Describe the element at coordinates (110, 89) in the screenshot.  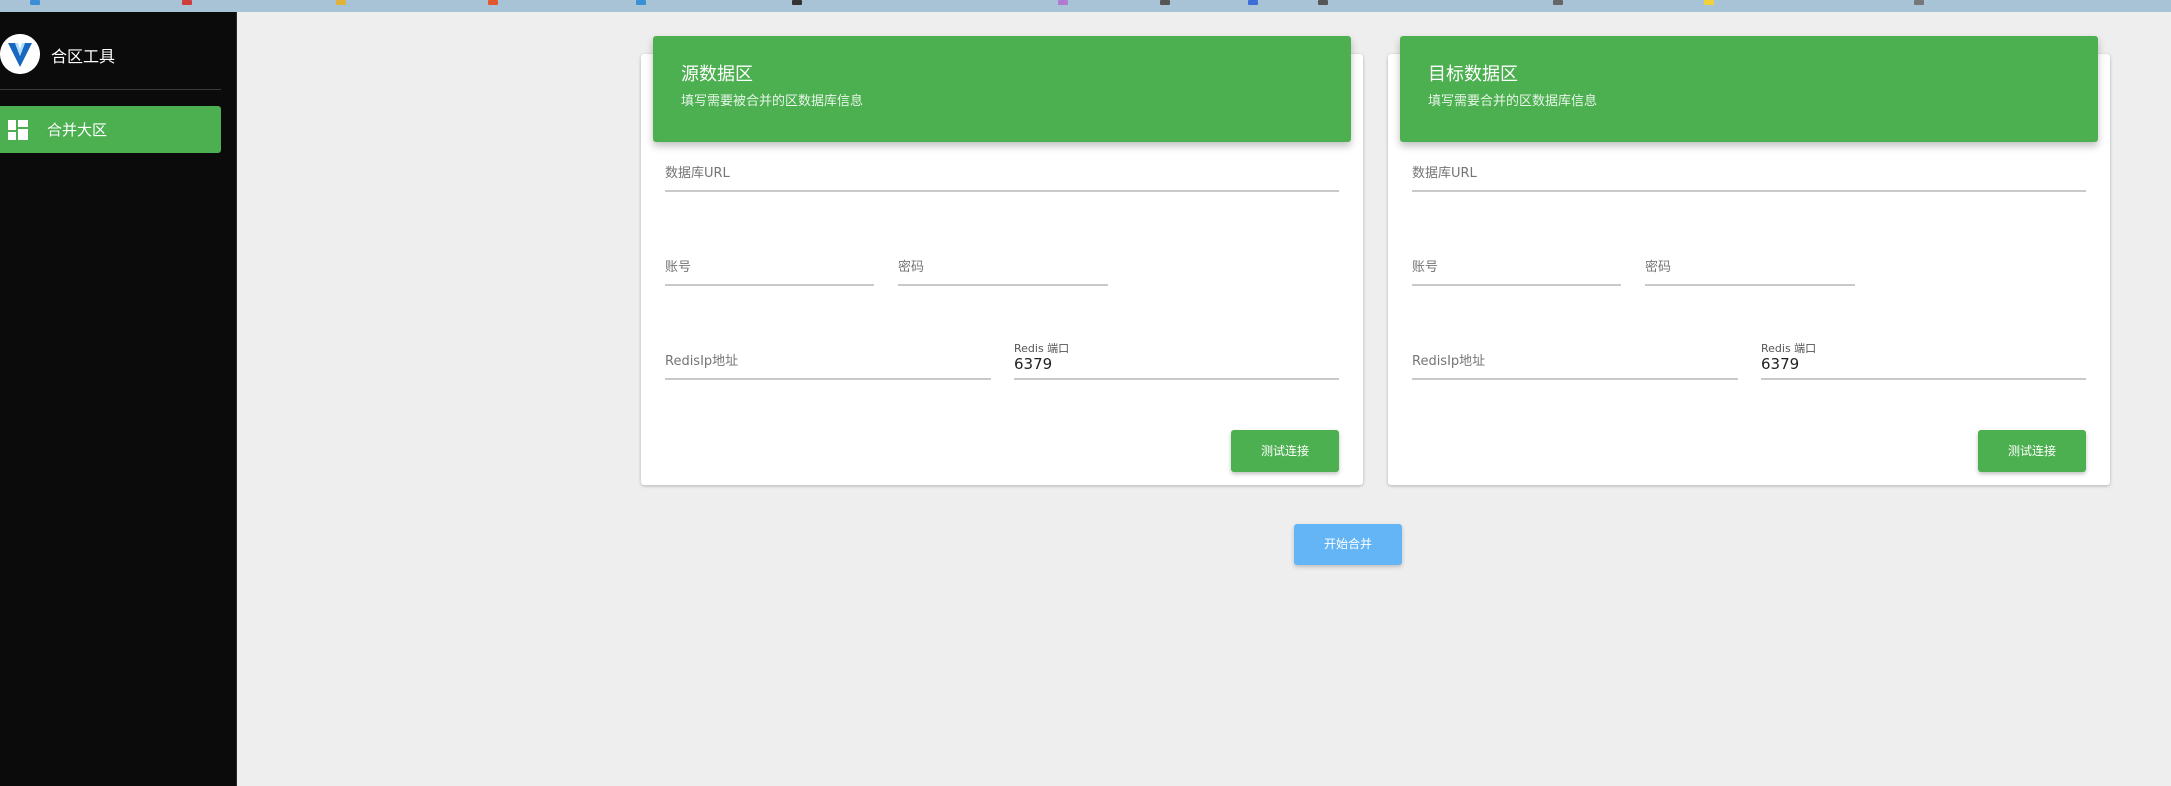
I see `sidebar-divider` at that location.